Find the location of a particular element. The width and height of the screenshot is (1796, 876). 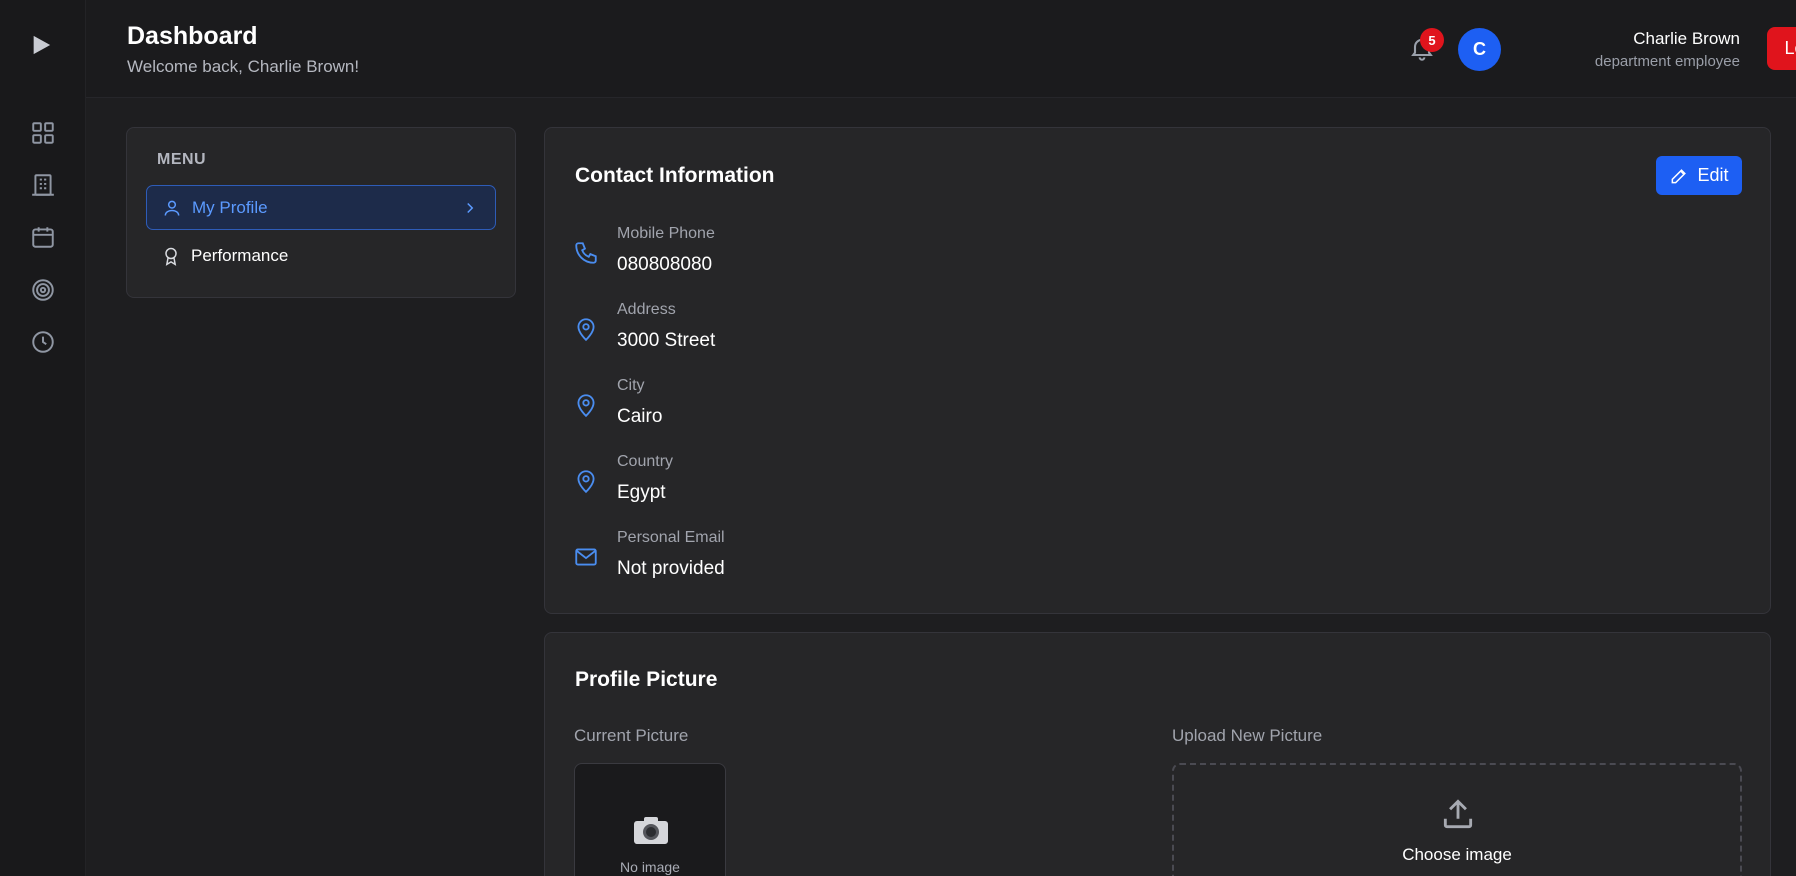

pencil-icon is located at coordinates (1679, 175).